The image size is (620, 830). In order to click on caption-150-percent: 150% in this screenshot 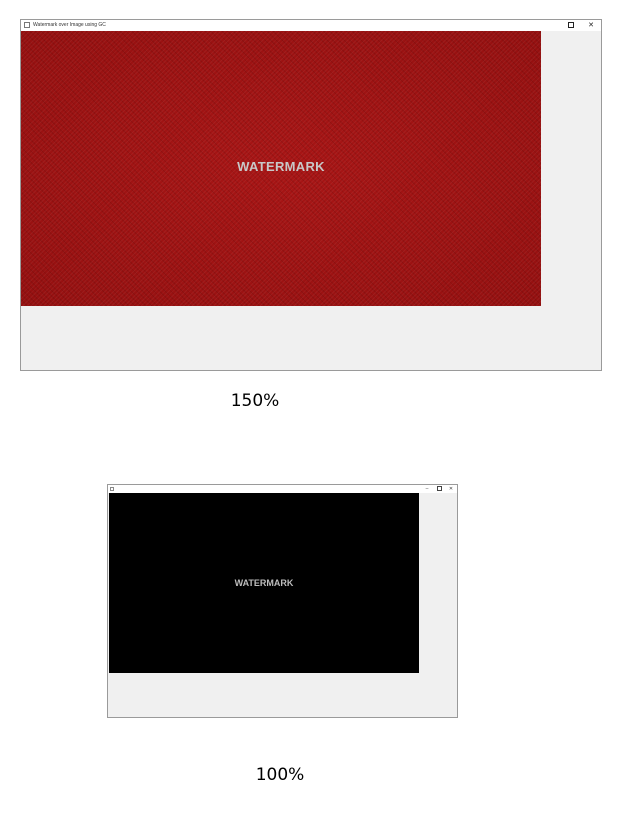, I will do `click(255, 401)`.